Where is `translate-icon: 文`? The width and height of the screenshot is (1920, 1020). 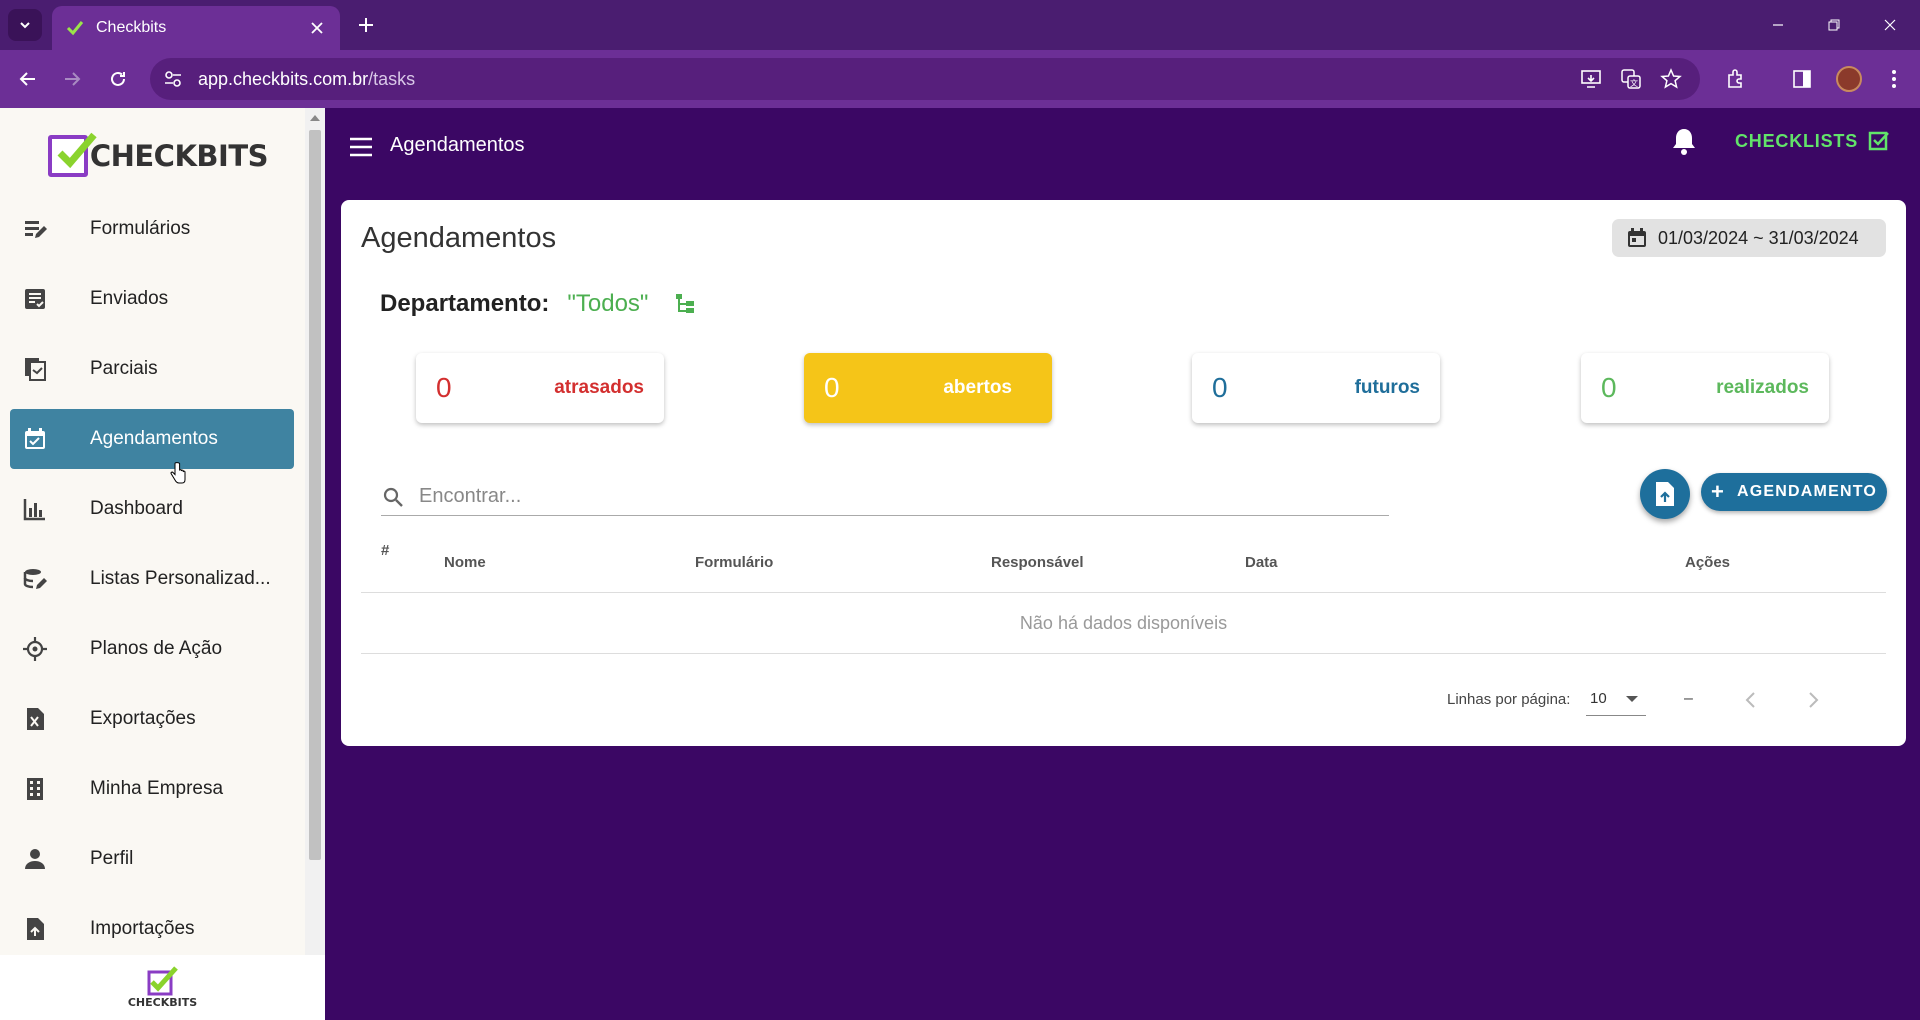 translate-icon: 文 is located at coordinates (1631, 79).